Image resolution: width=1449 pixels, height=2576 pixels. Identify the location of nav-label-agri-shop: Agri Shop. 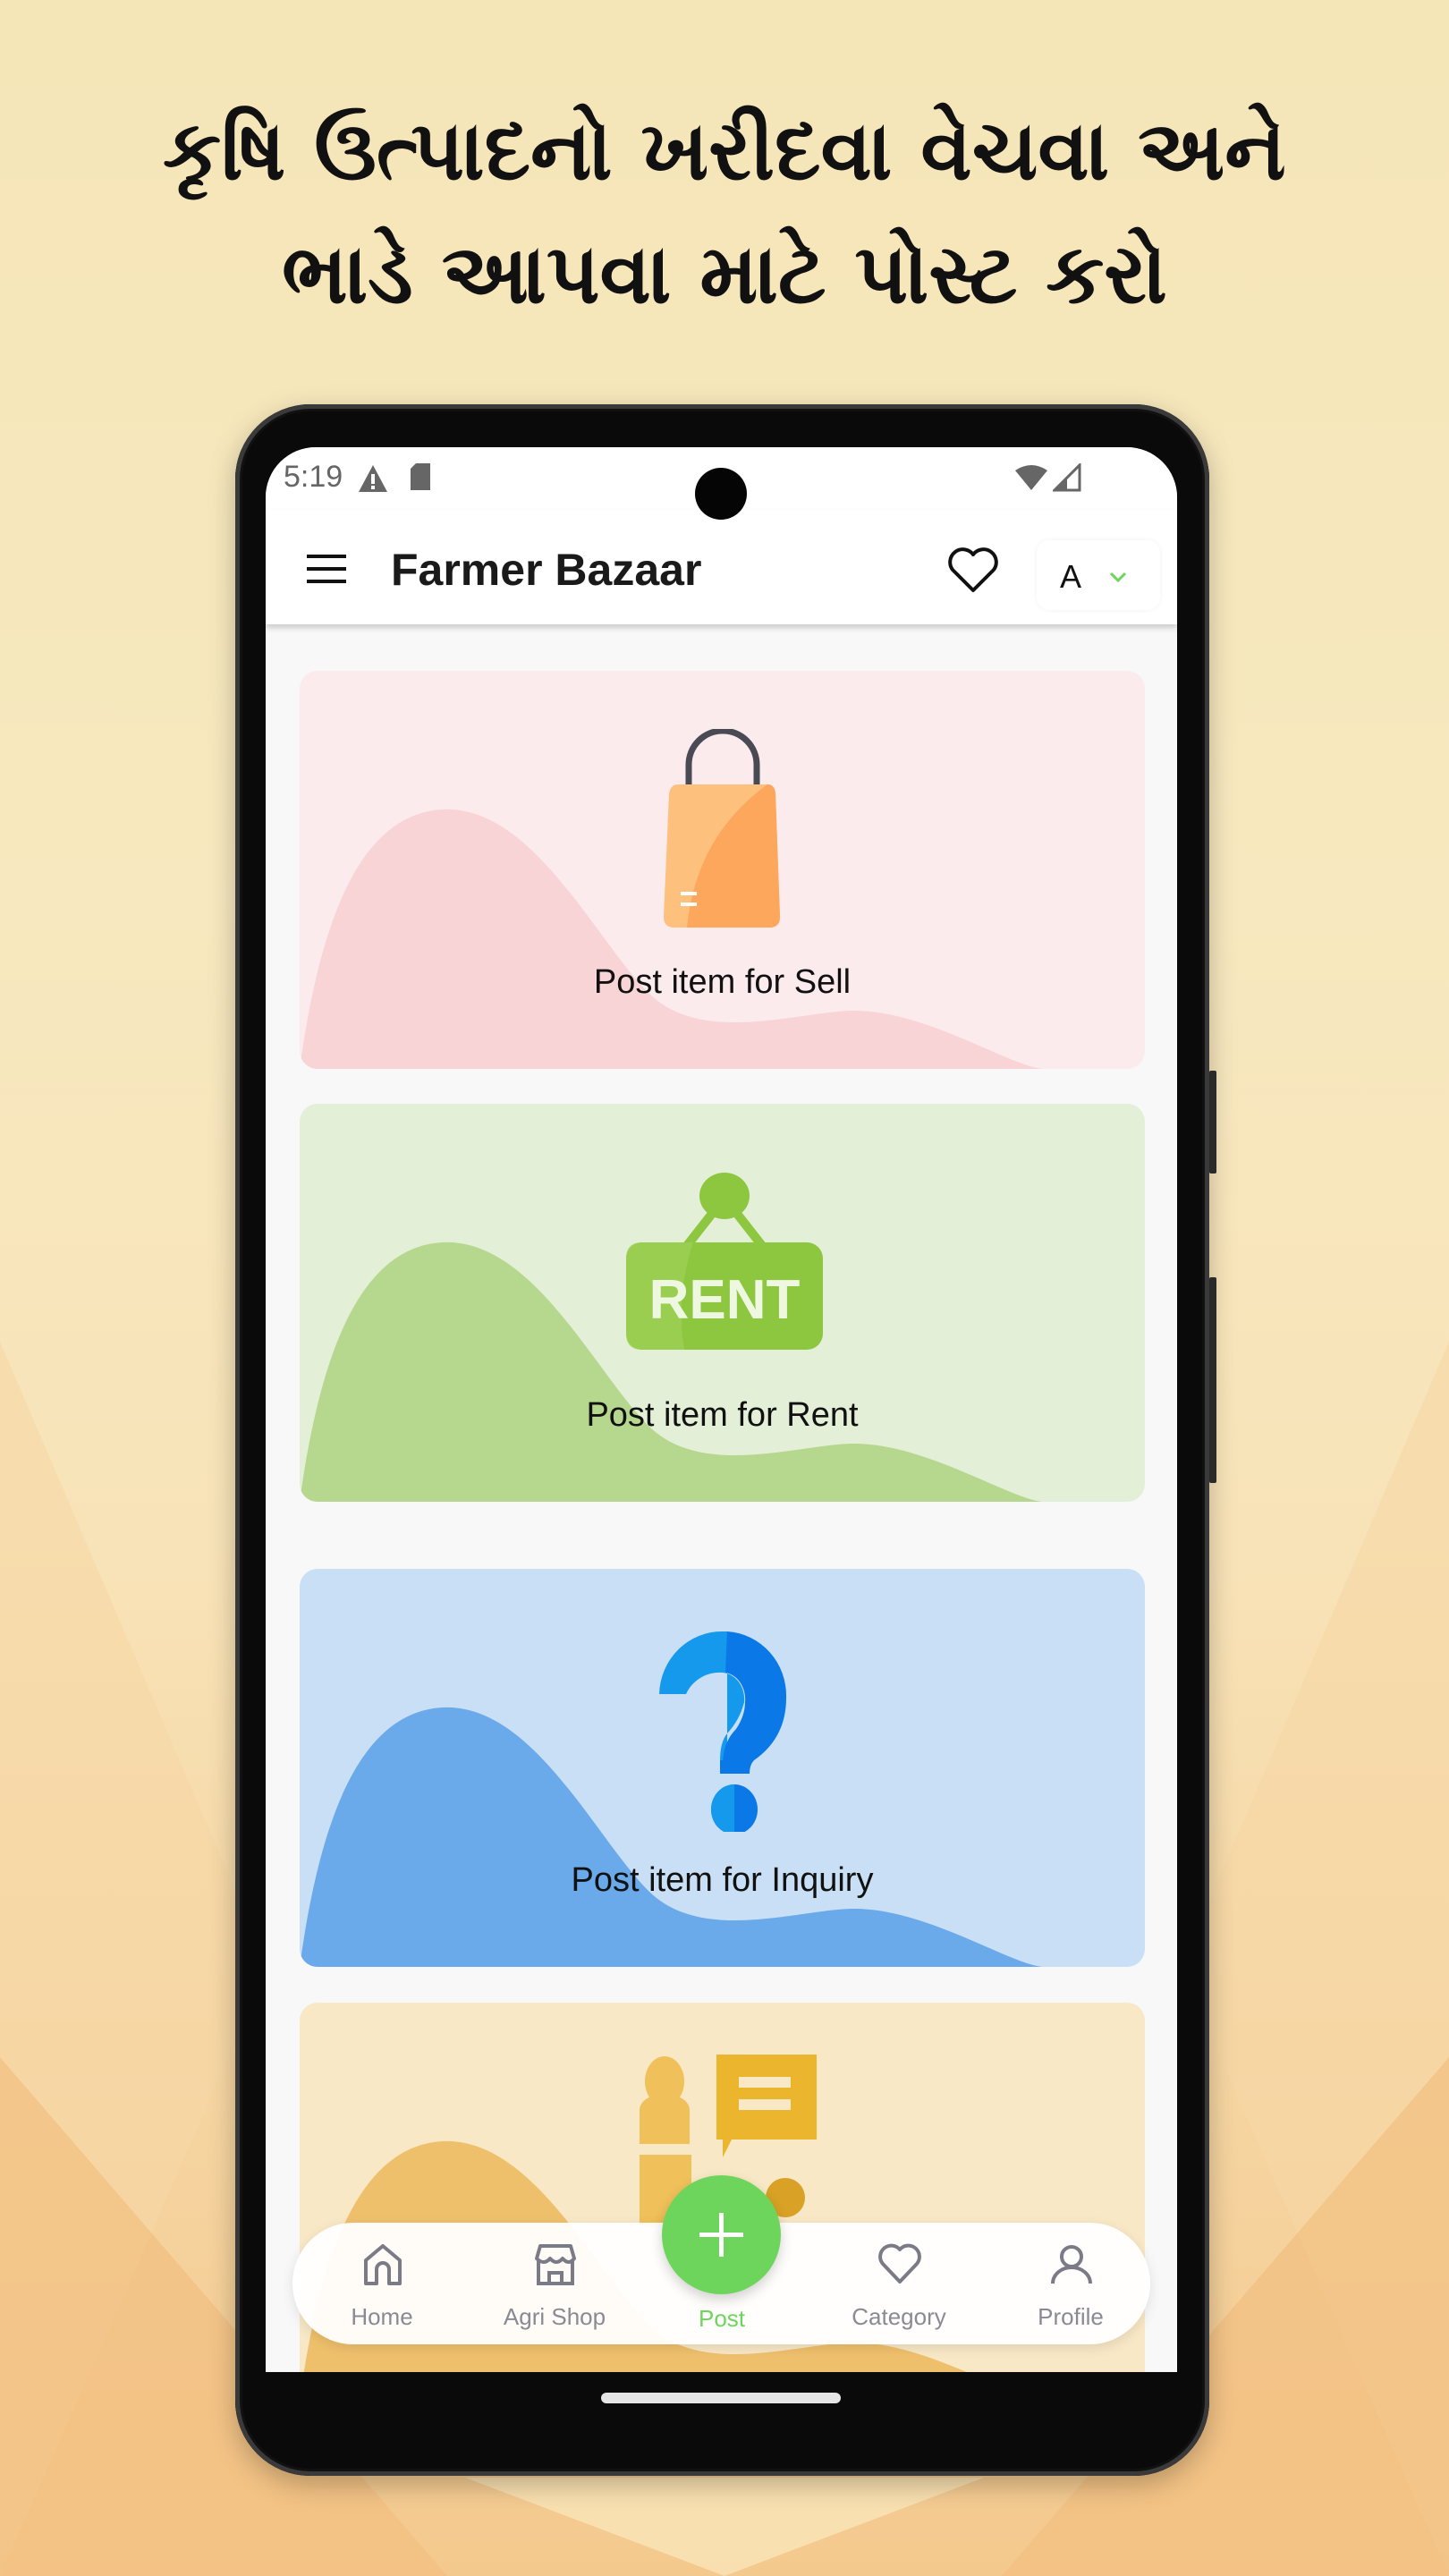
(554, 2316).